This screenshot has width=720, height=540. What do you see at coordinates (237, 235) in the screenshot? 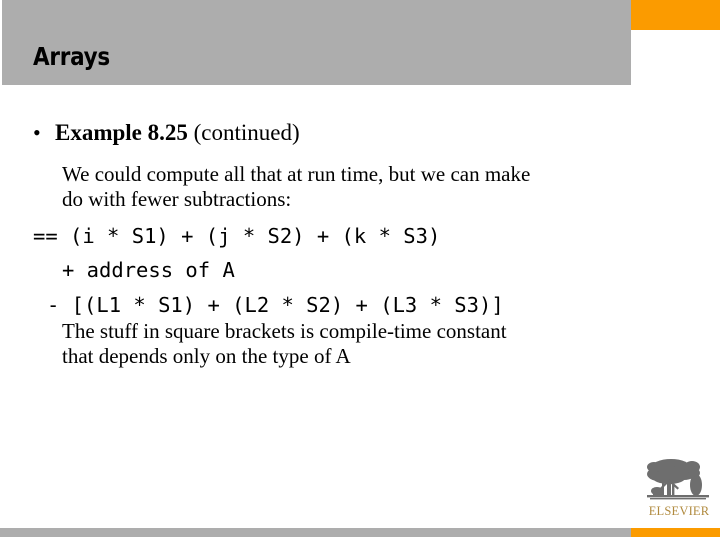
I see `code-line-expression: == (i * S1) + (j * S2) + (k * S3)` at bounding box center [237, 235].